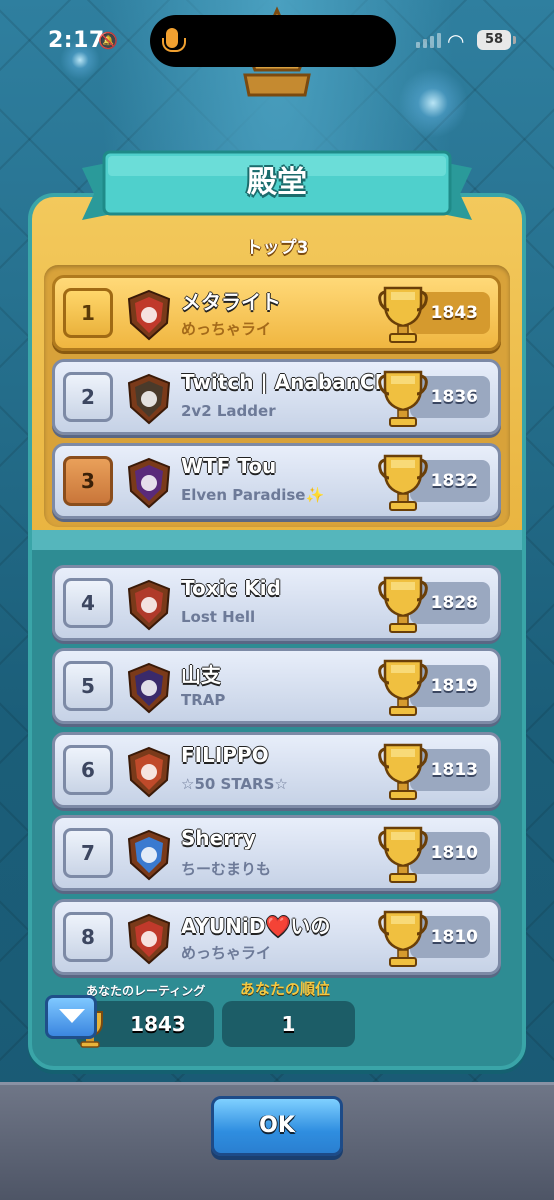 This screenshot has width=554, height=1200. Describe the element at coordinates (88, 853) in the screenshot. I see `rank-badge: 7` at that location.